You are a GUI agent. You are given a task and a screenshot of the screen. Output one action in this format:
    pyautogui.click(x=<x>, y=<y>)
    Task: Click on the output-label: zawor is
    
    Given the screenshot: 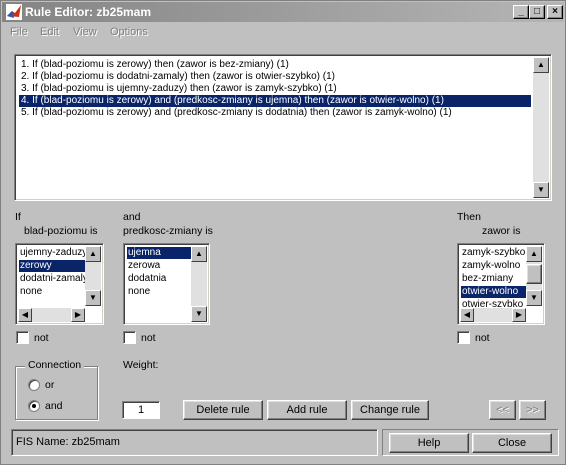 What is the action you would take?
    pyautogui.click(x=501, y=231)
    